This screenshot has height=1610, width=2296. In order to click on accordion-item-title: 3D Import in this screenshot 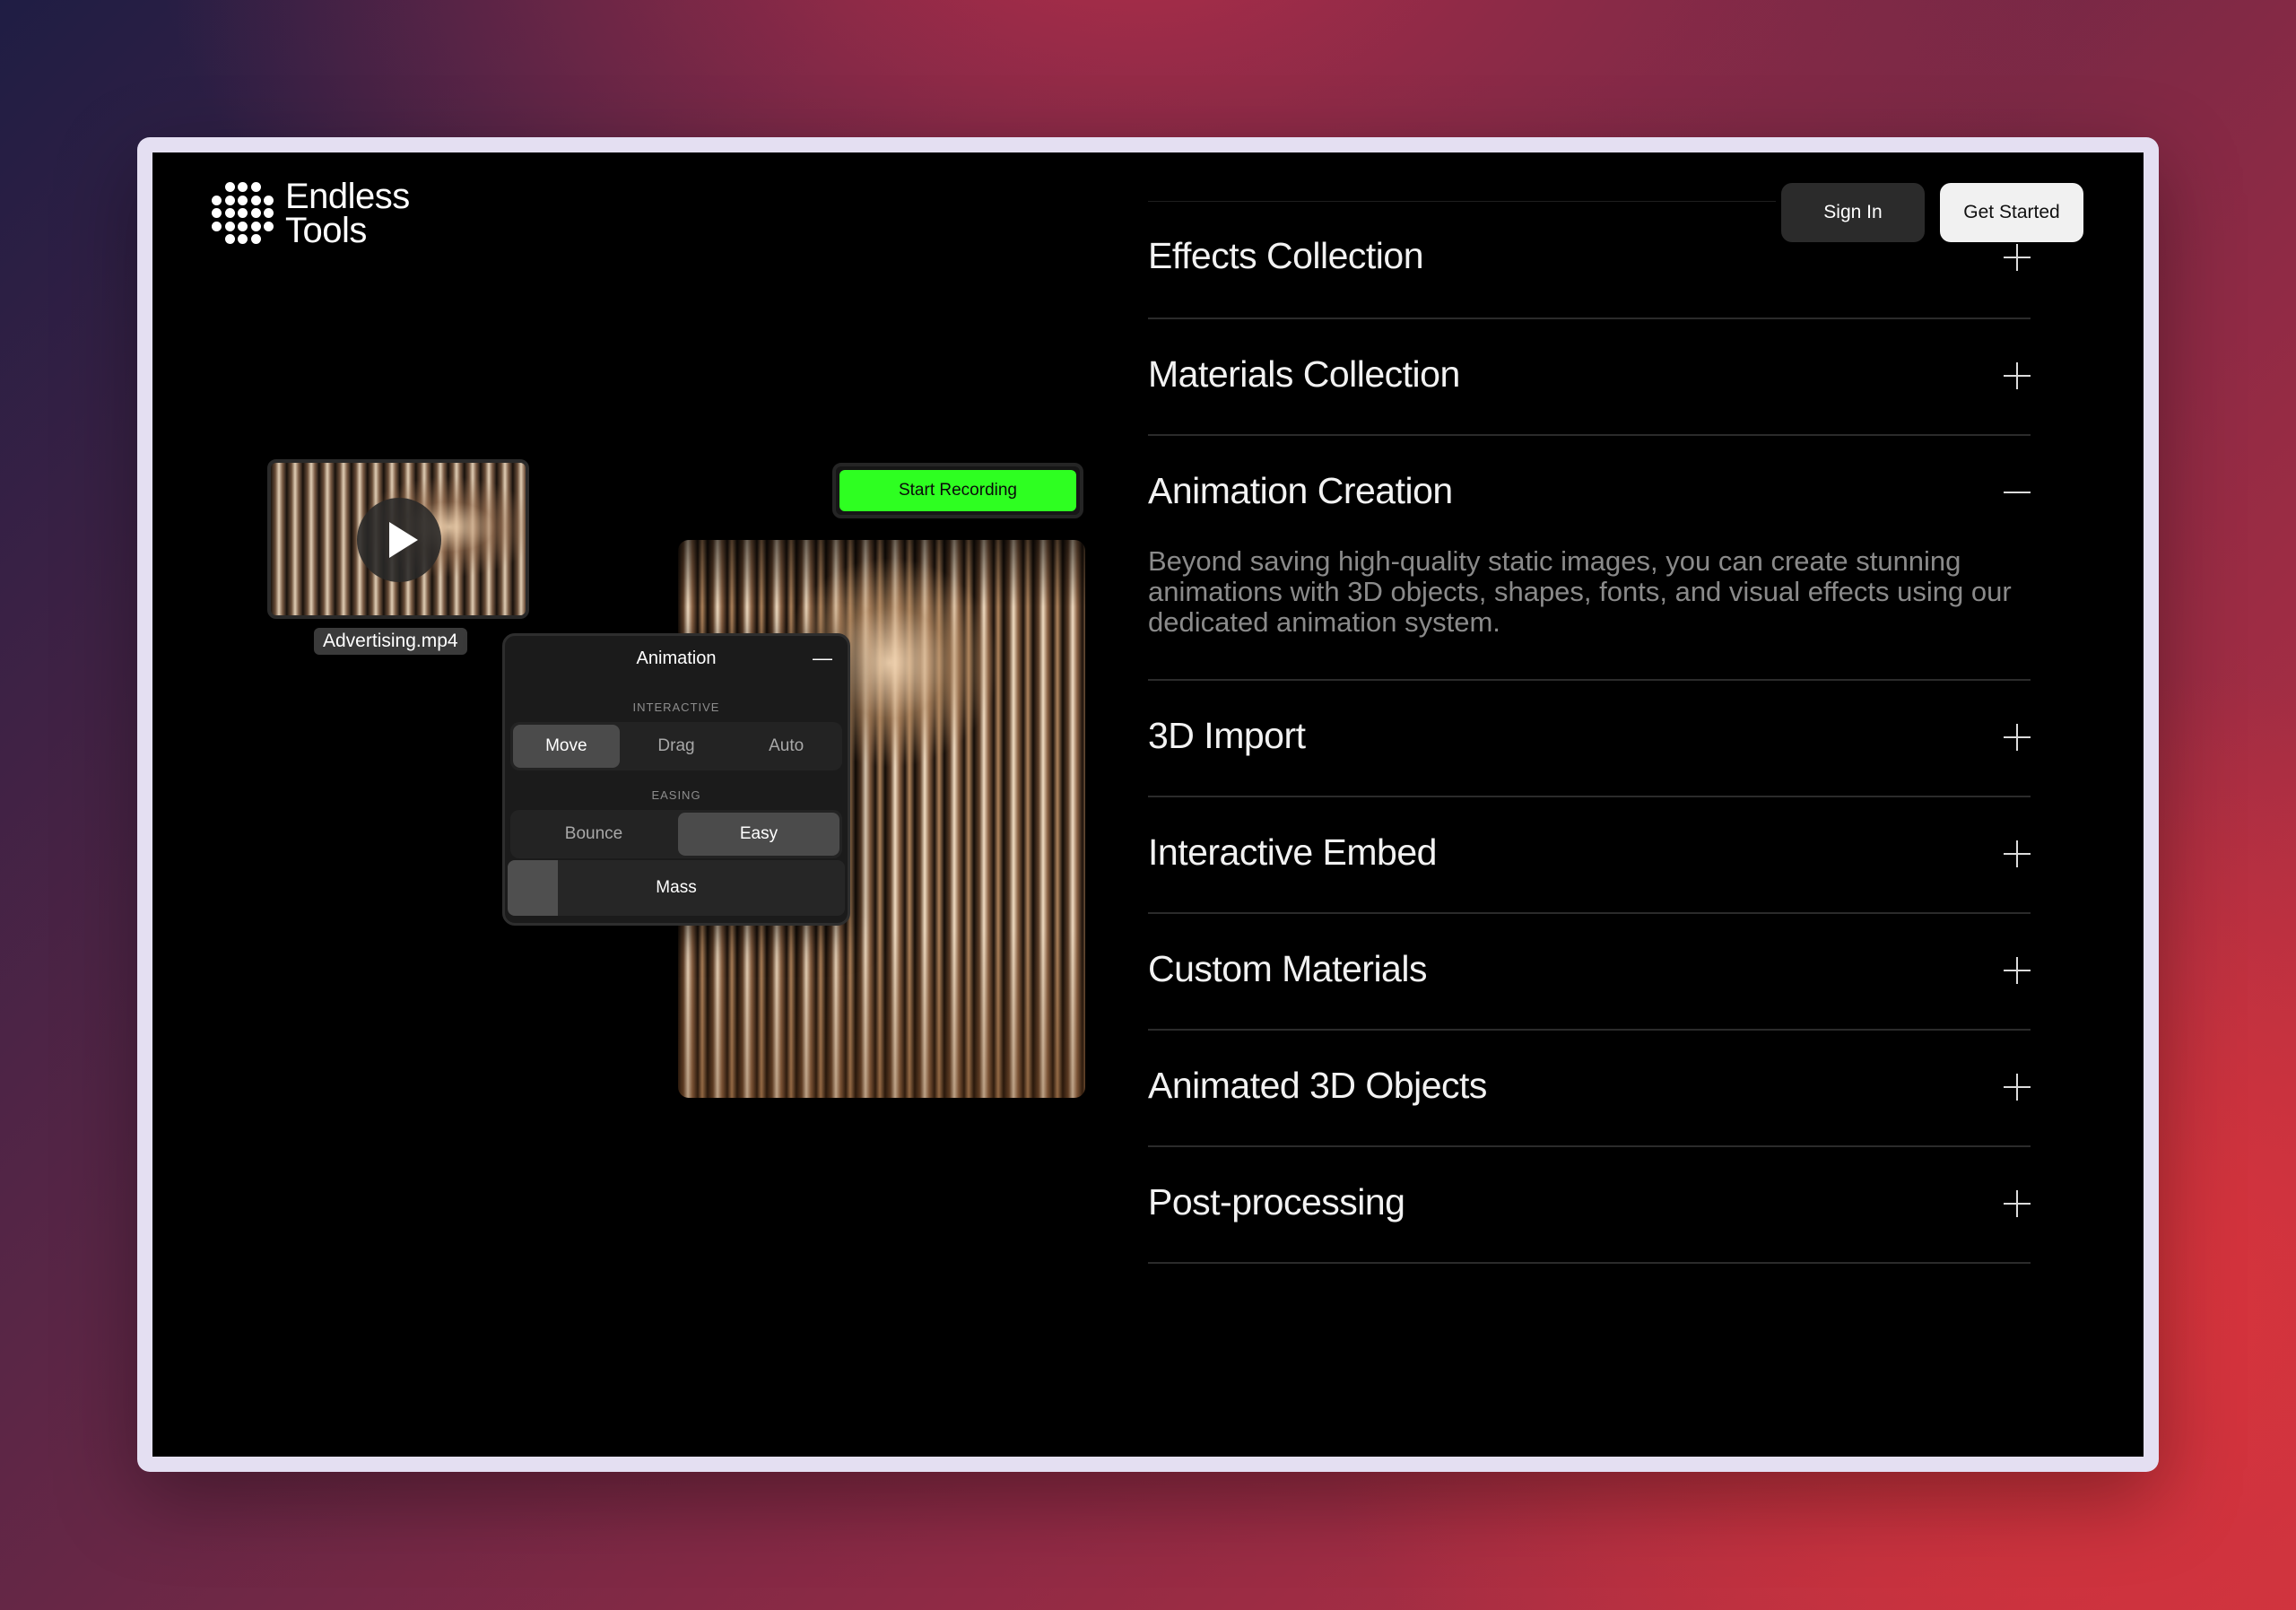, I will do `click(1227, 735)`.